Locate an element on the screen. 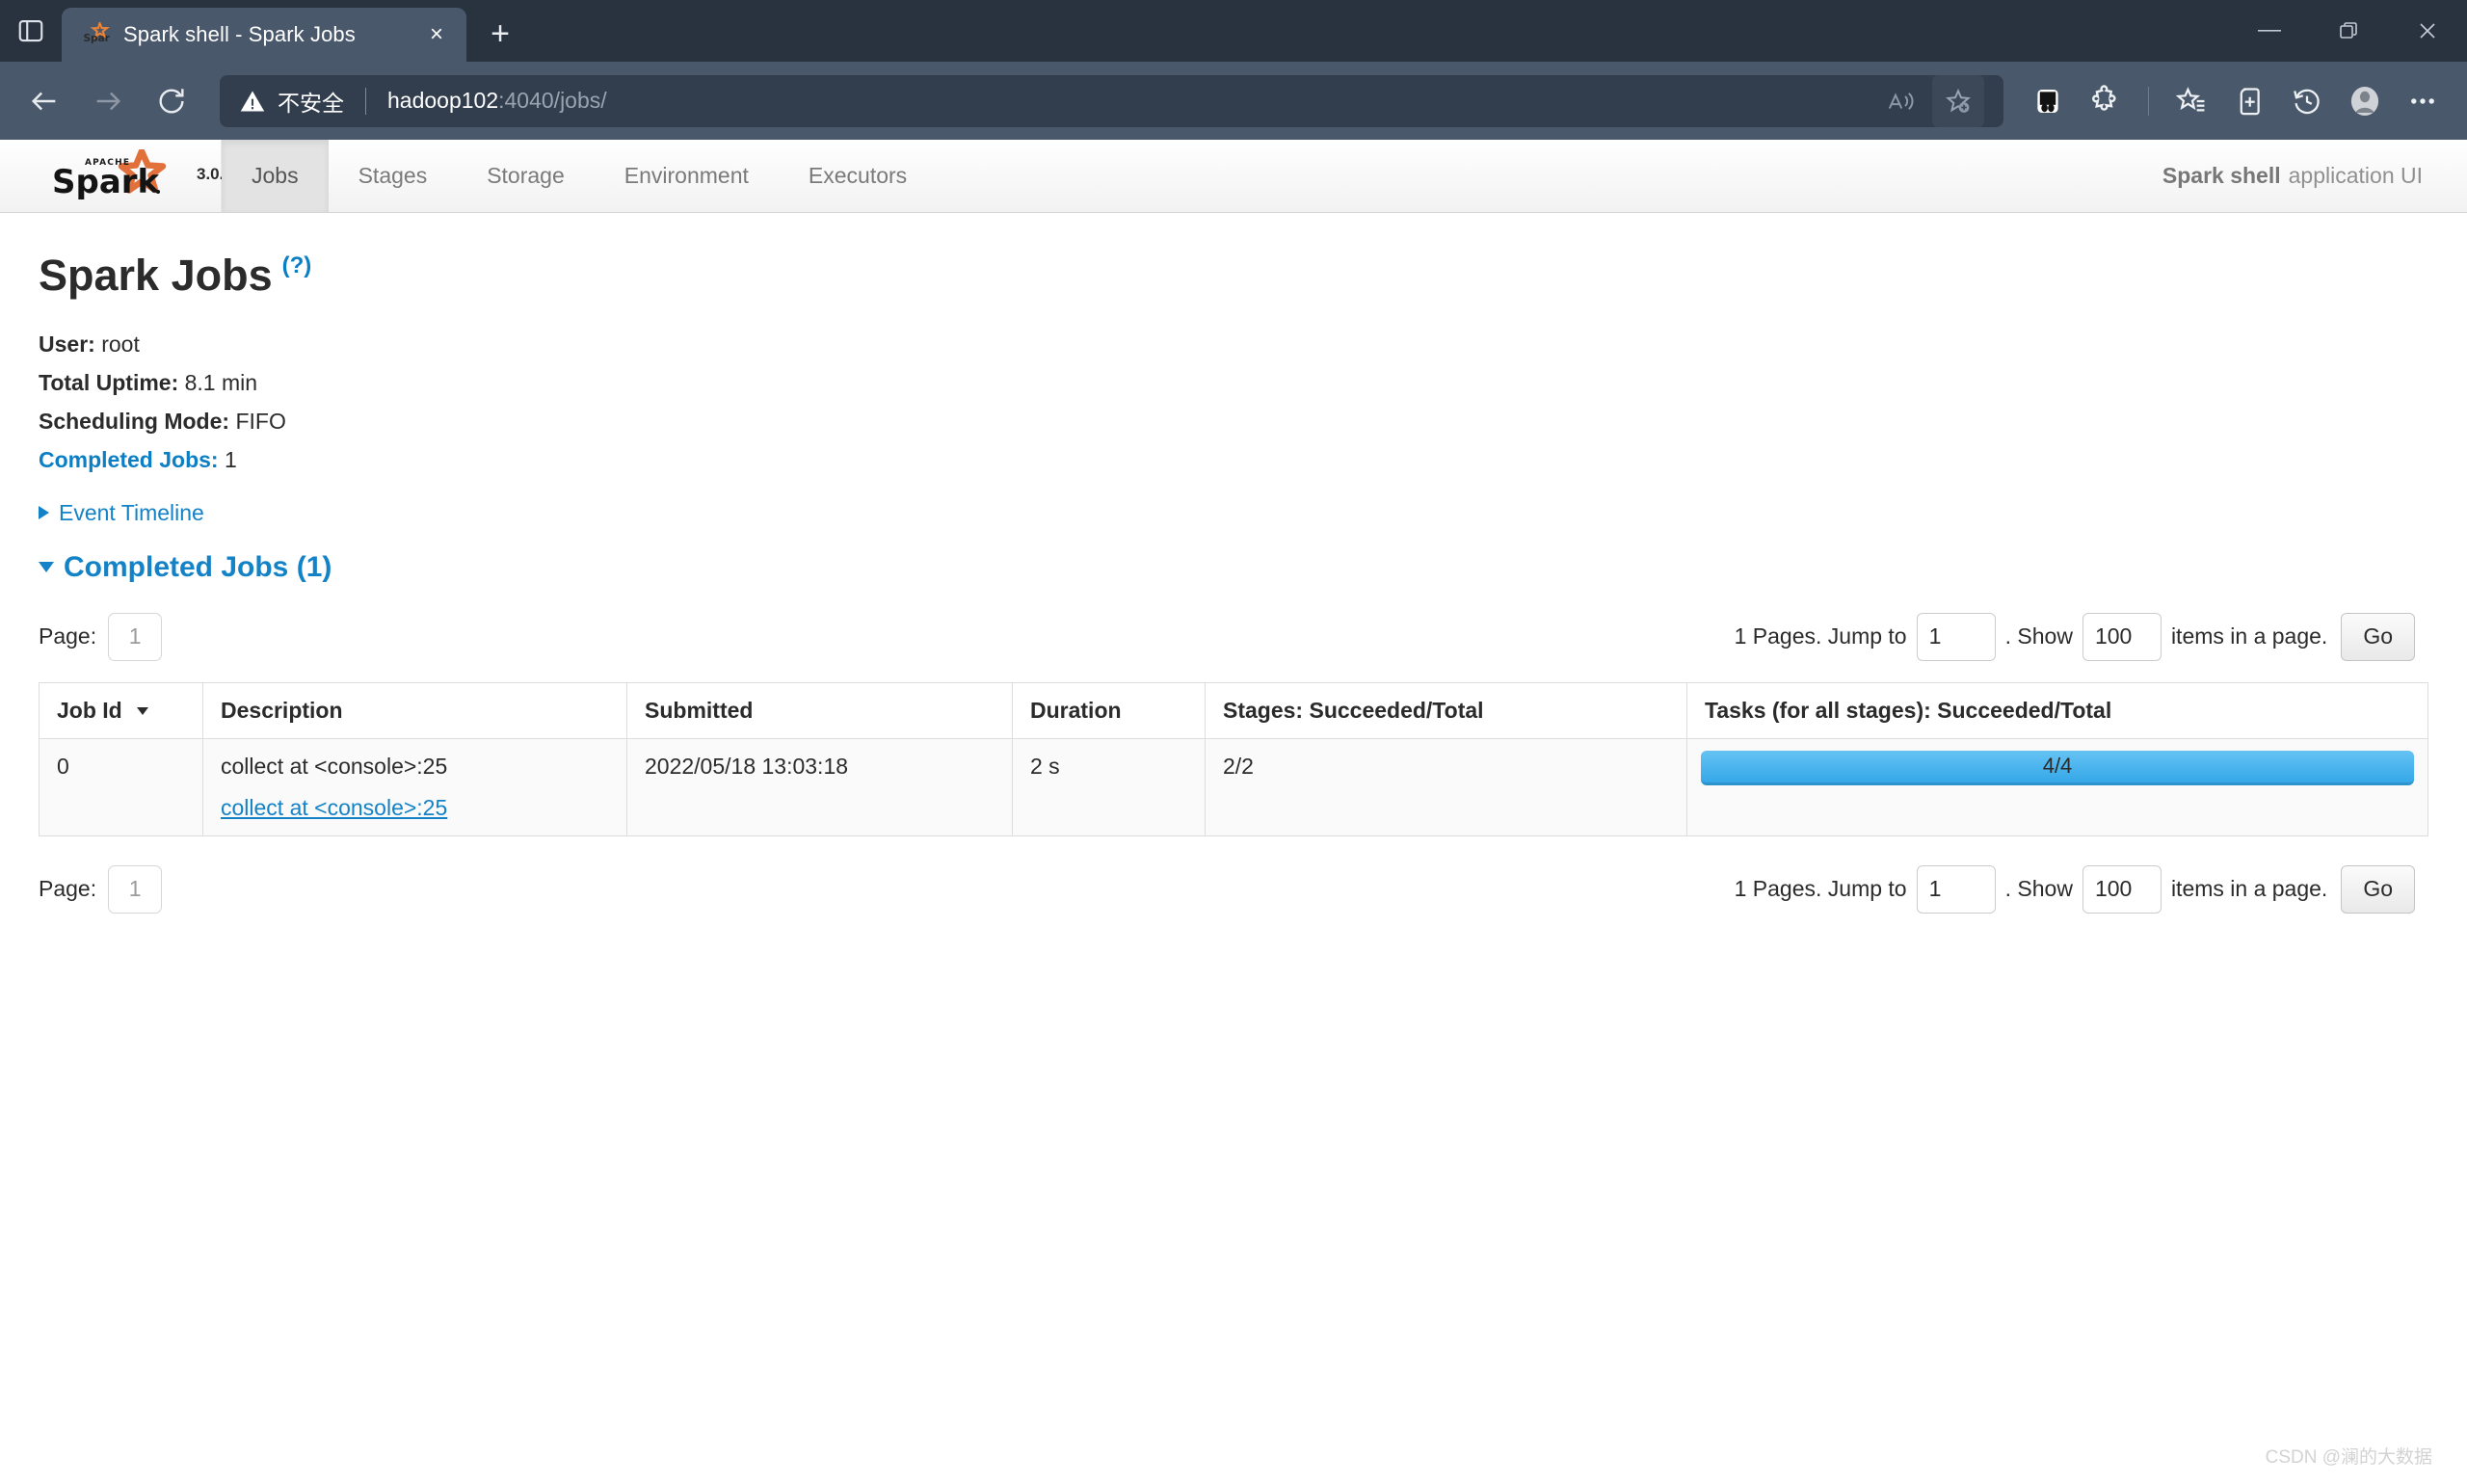 The height and width of the screenshot is (1484, 2467). chevron-down-icon is located at coordinates (46, 567).